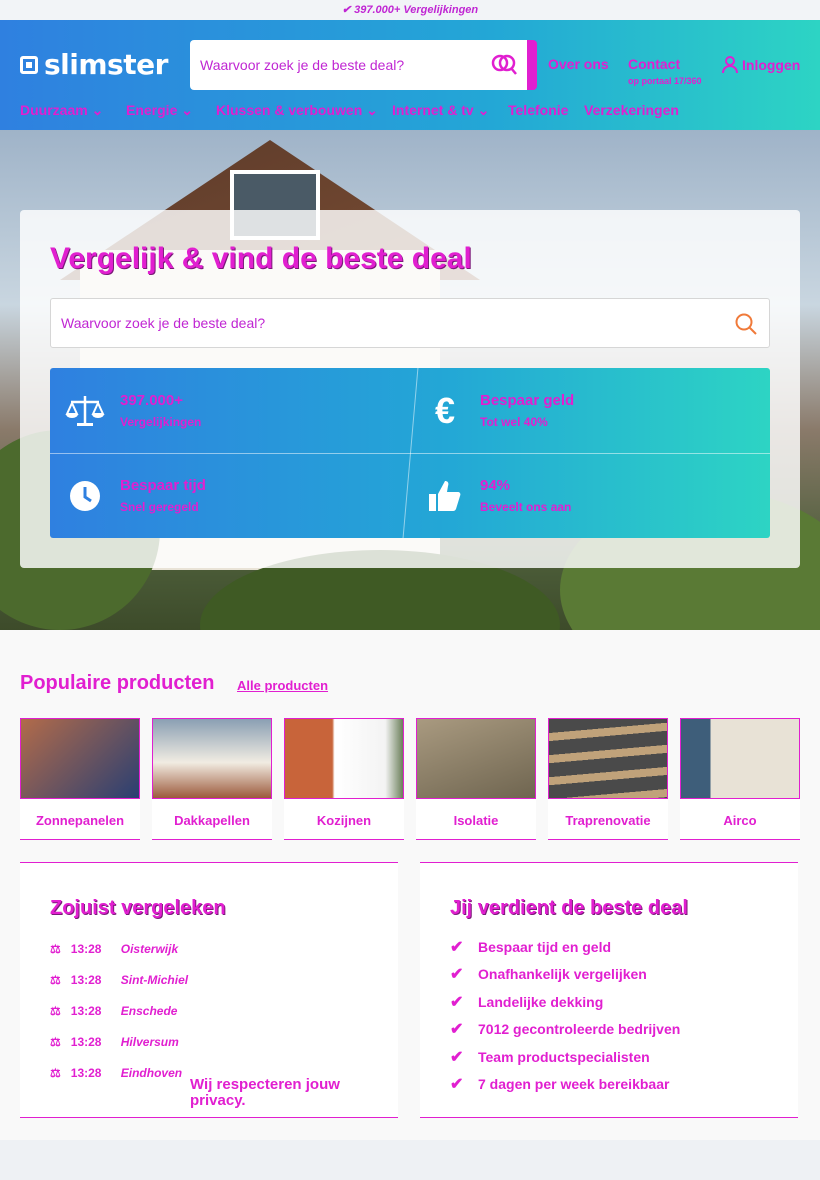 This screenshot has width=820, height=1180. Describe the element at coordinates (590, 495) in the screenshot. I see `stat-recommend: 94% Beveelt ons aan` at that location.